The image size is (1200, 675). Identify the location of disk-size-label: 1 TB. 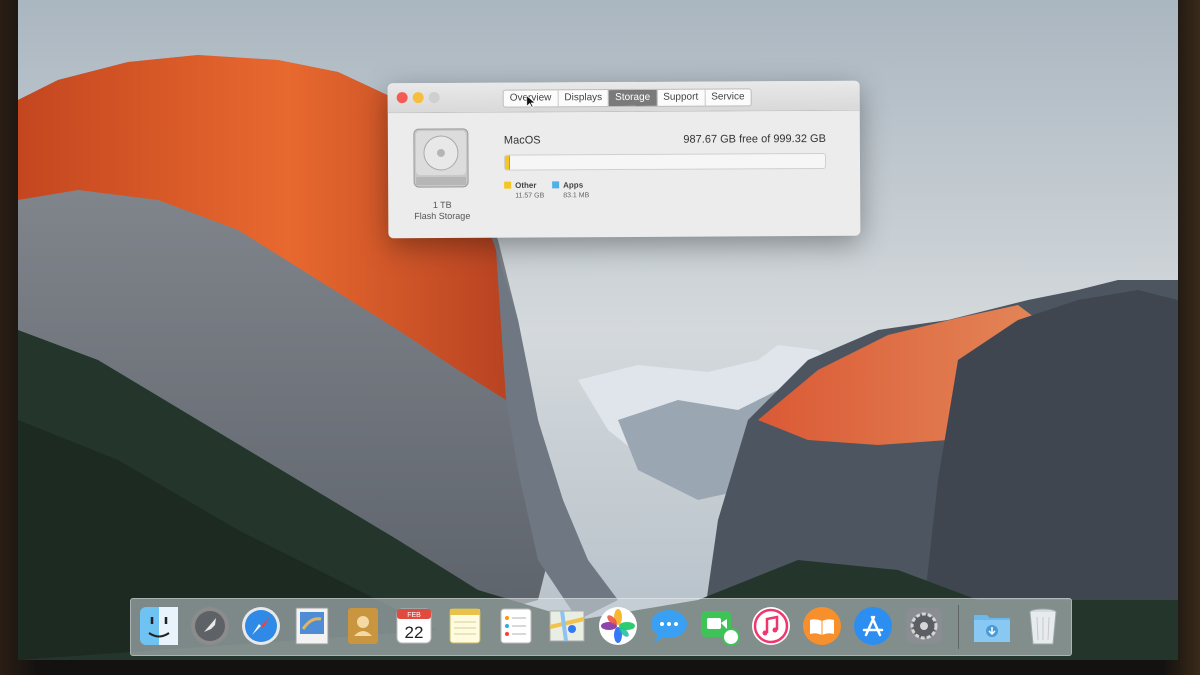
(442, 205).